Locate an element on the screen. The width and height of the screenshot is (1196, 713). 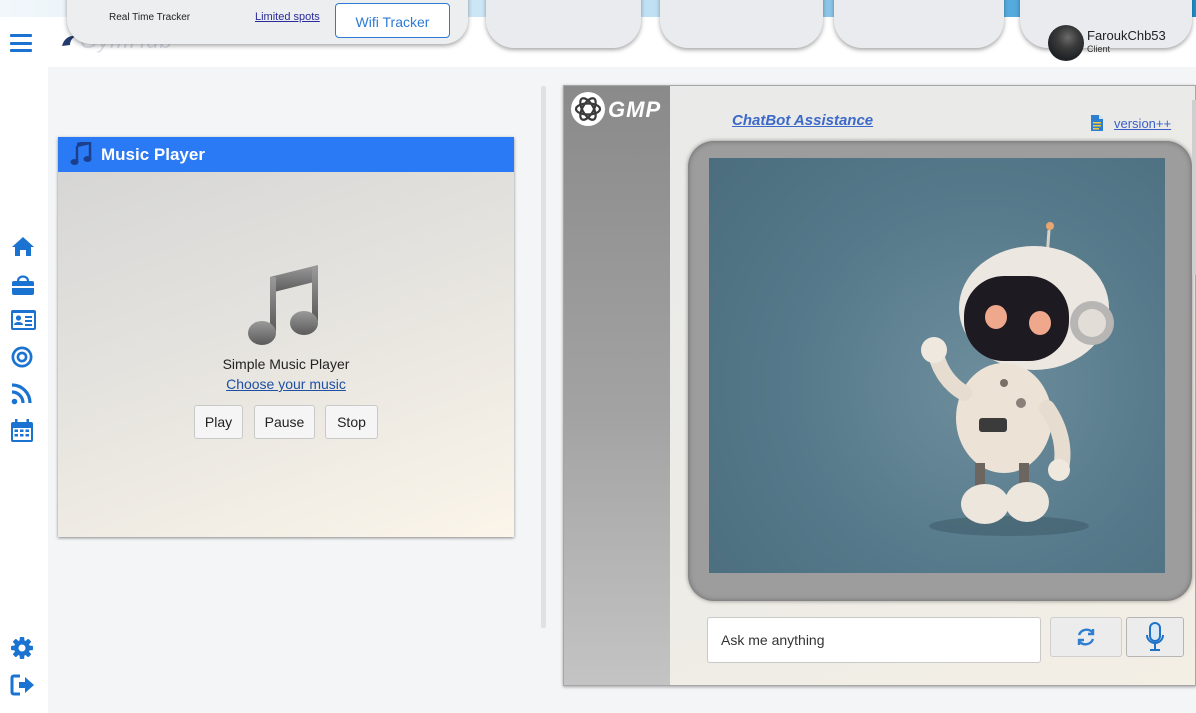
home-icon is located at coordinates (23, 247).